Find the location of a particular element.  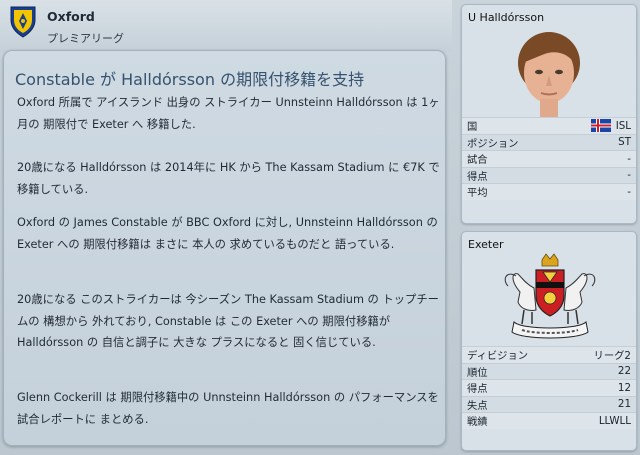

stat-value: 22 is located at coordinates (624, 371).